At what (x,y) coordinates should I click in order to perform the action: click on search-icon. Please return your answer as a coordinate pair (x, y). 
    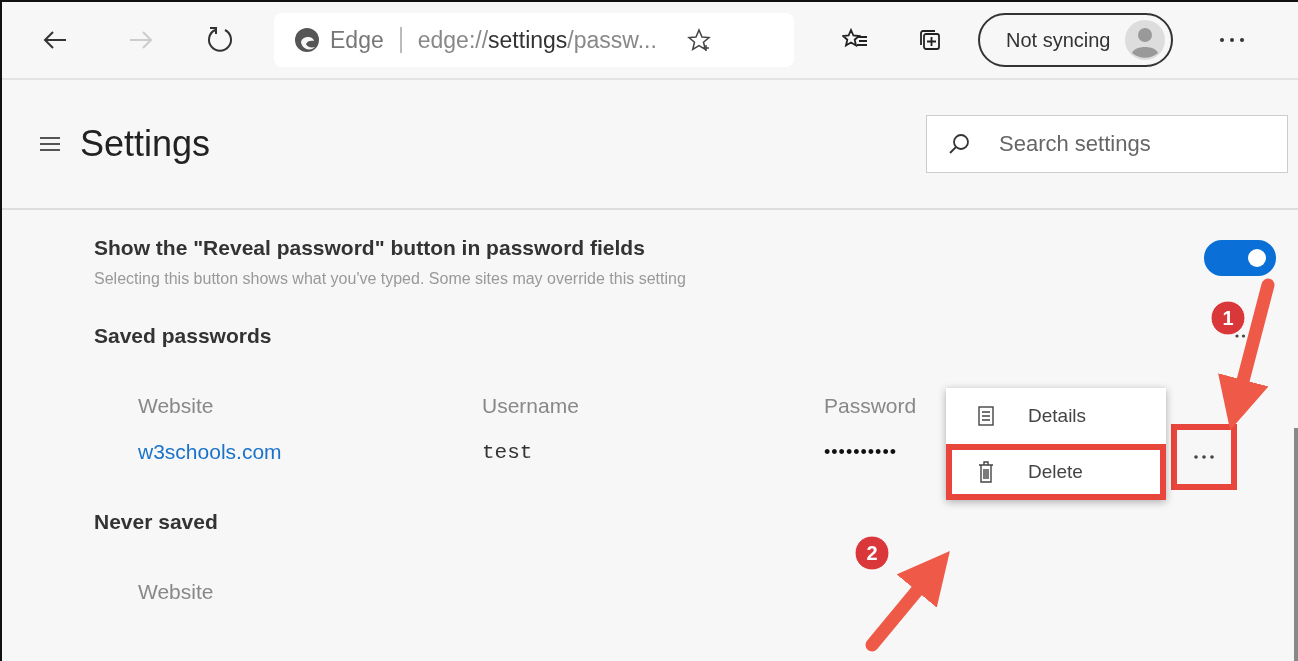
    Looking at the image, I should click on (959, 144).